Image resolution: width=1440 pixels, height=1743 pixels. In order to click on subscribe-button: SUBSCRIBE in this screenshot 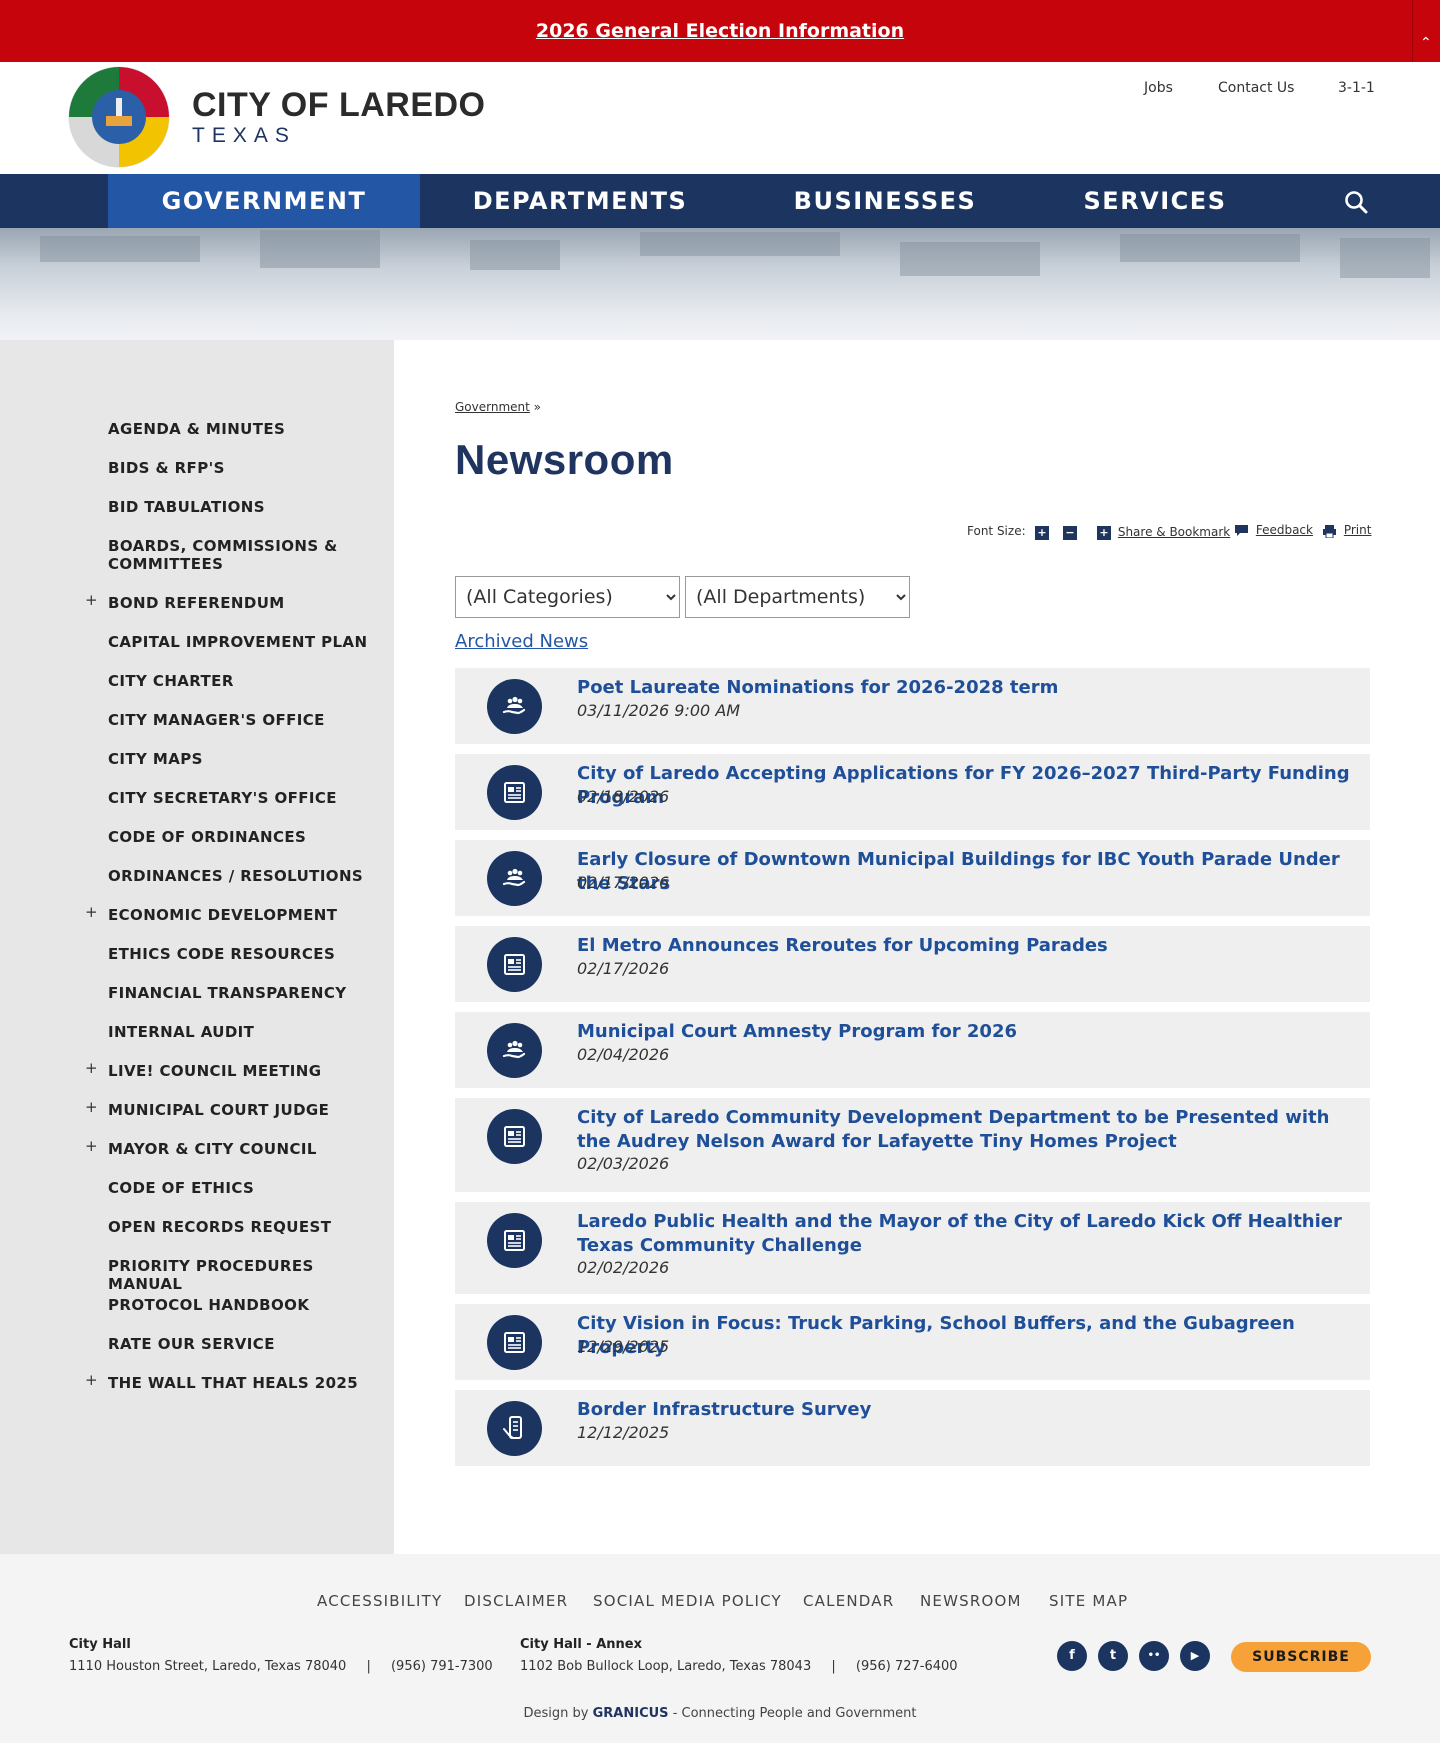, I will do `click(1301, 1657)`.